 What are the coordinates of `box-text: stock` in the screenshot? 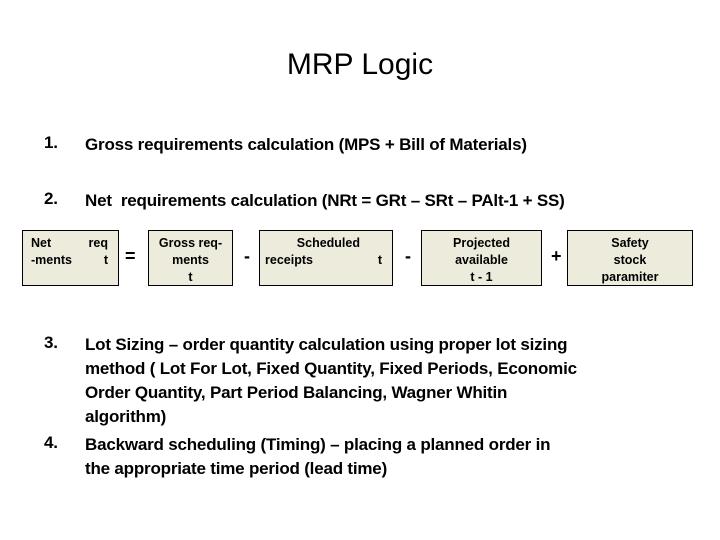 It's located at (630, 260).